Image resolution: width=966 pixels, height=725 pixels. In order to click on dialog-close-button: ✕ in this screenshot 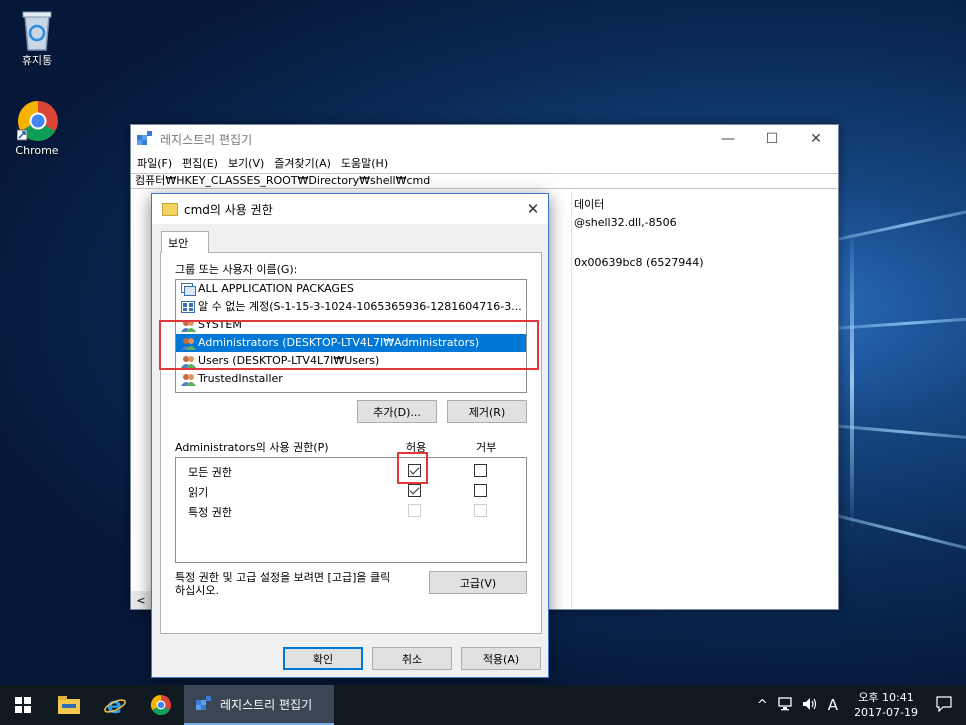, I will do `click(533, 209)`.